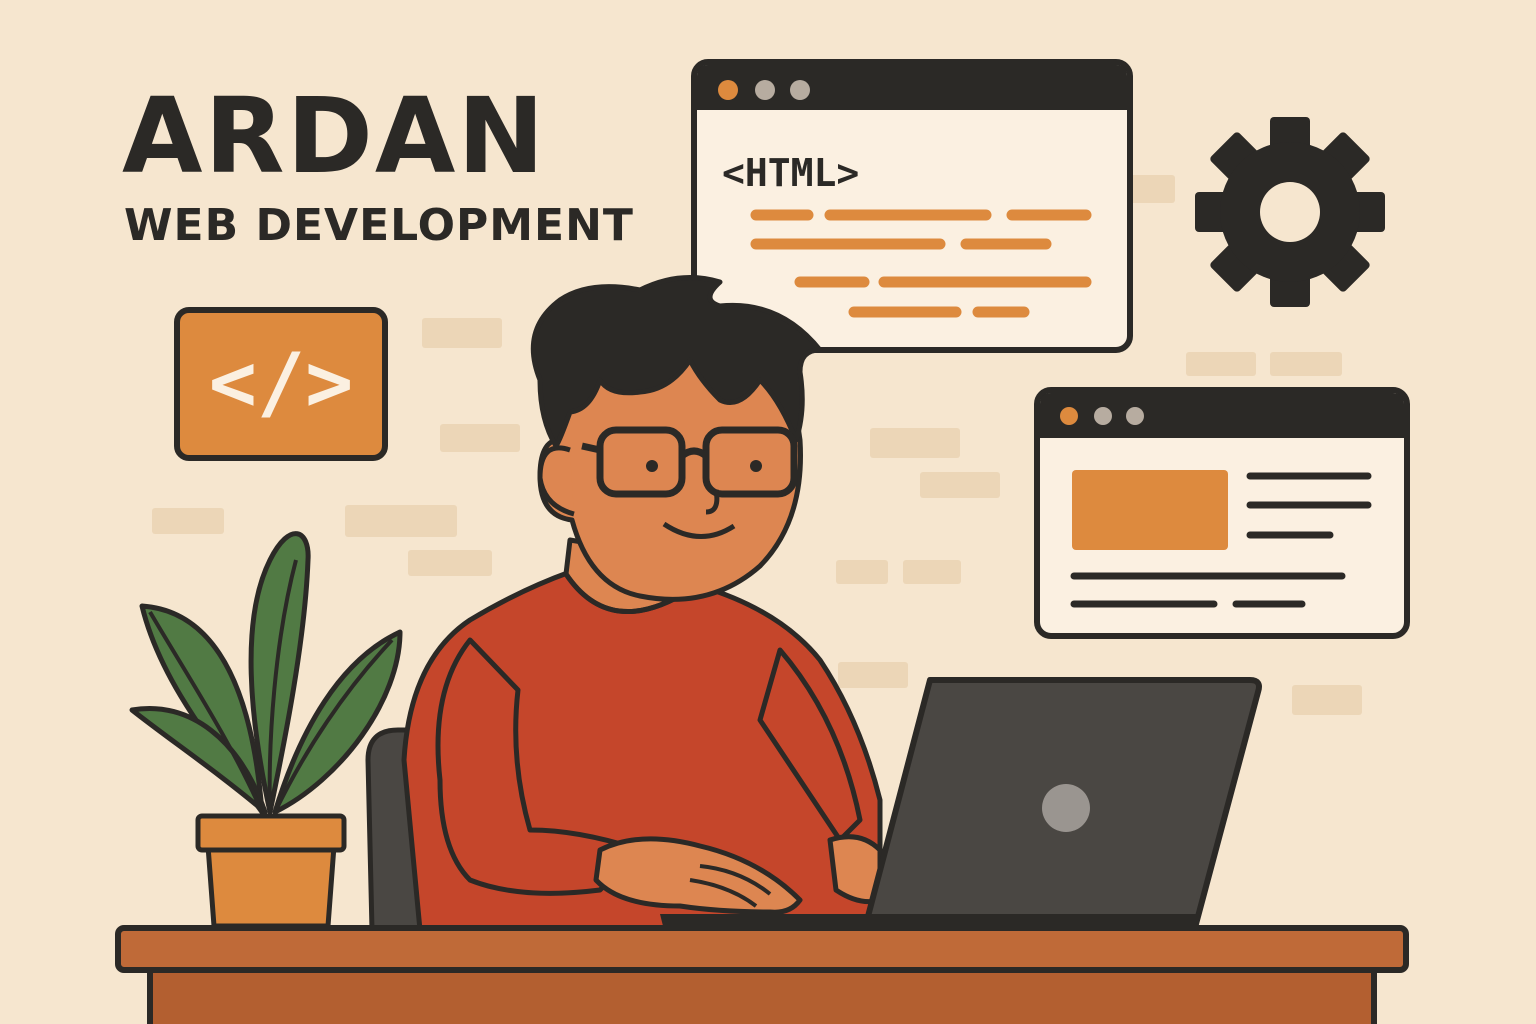  I want to click on code-icon: </>, so click(281, 384).